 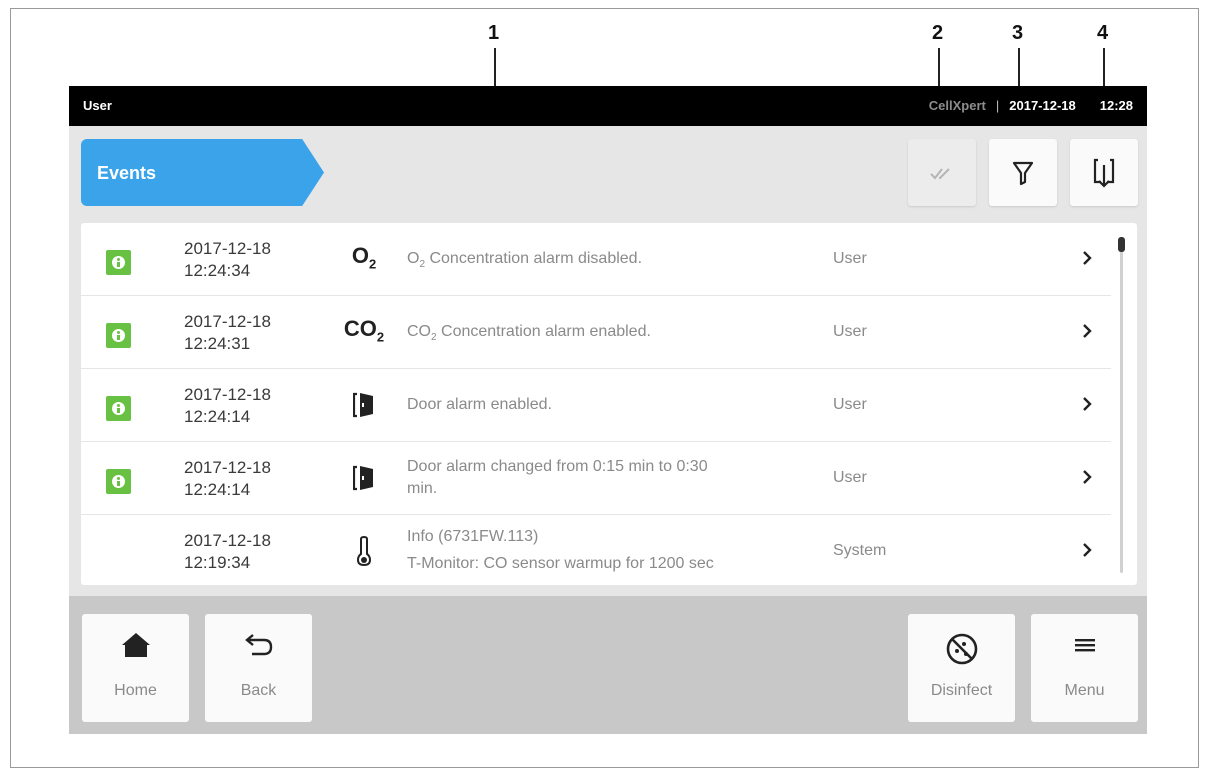 What do you see at coordinates (227, 260) in the screenshot?
I see `event-timestamp: 2017-12-18 12:24:34` at bounding box center [227, 260].